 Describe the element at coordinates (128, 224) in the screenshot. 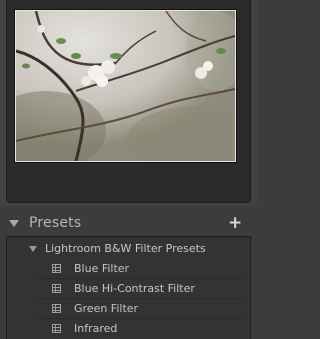

I see `presets-panel-header: Presets +` at that location.